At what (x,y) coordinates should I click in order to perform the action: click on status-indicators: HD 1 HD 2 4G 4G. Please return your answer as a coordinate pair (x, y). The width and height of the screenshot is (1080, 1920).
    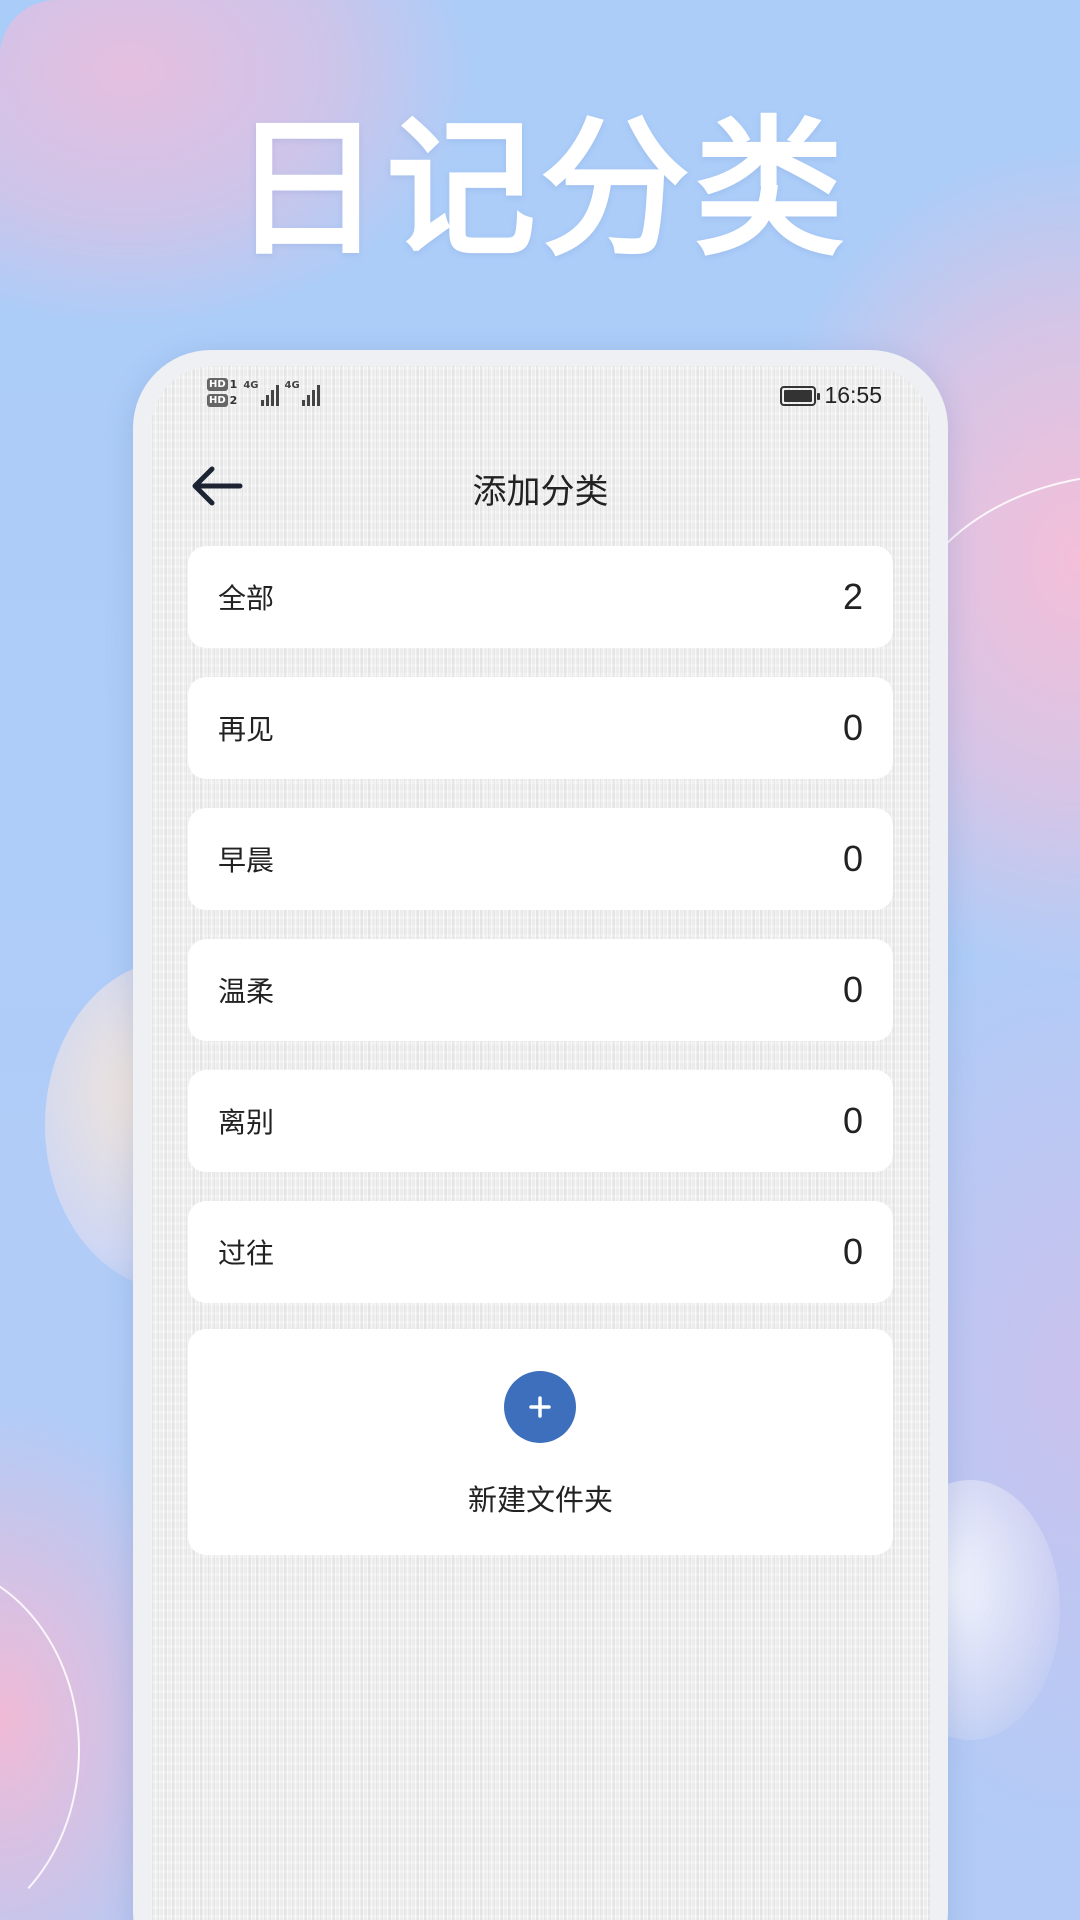
    Looking at the image, I should click on (263, 392).